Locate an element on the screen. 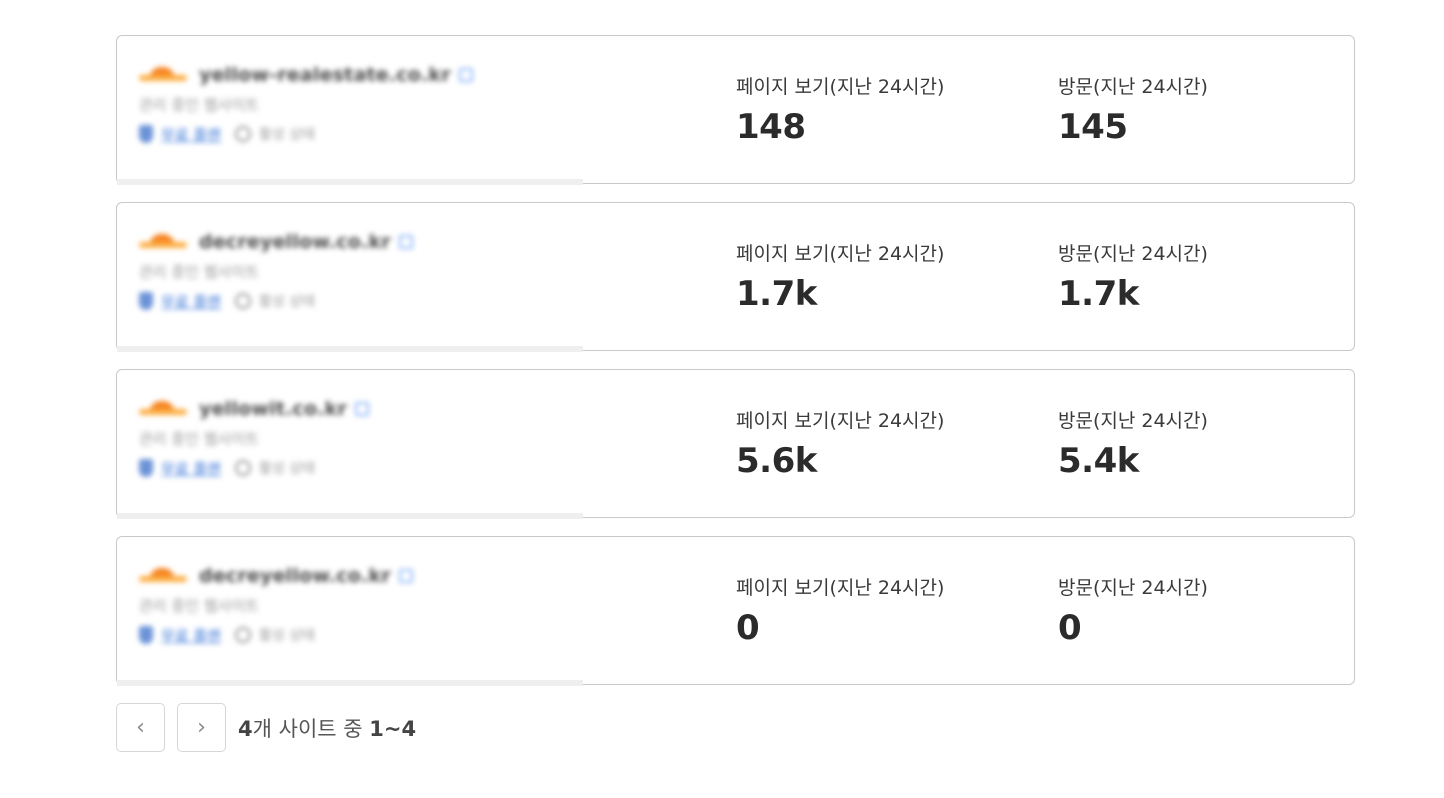 The image size is (1444, 798). visits-value: 0 is located at coordinates (1070, 628).